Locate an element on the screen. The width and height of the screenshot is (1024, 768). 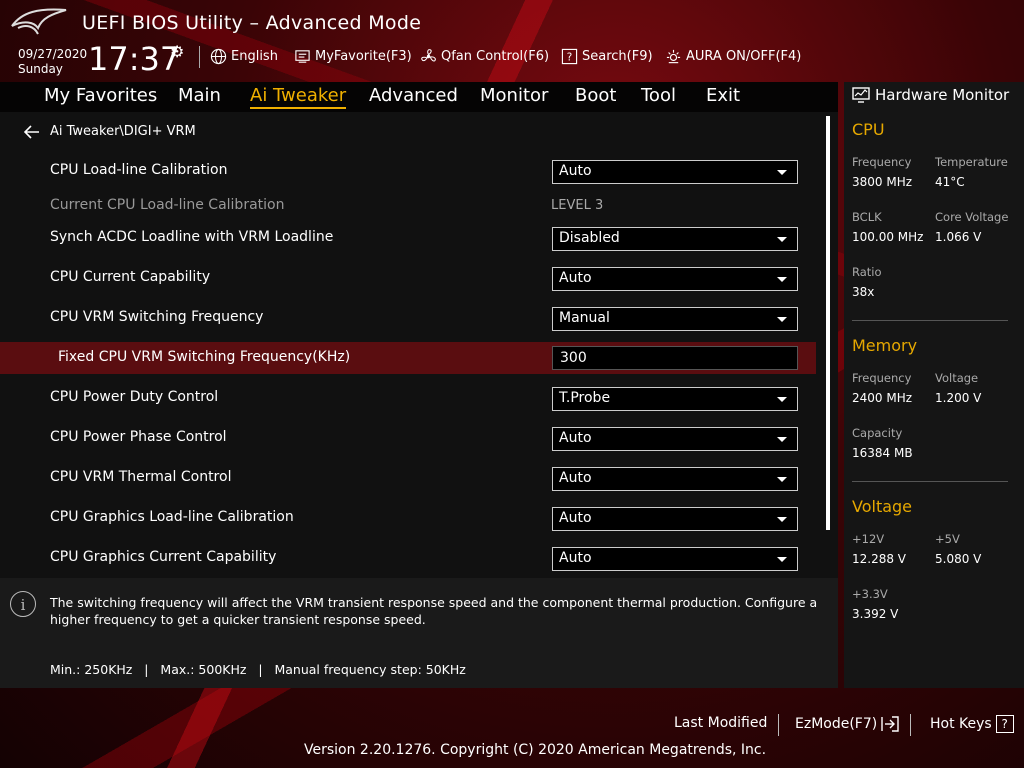
day-text: Sunday is located at coordinates (40, 69).